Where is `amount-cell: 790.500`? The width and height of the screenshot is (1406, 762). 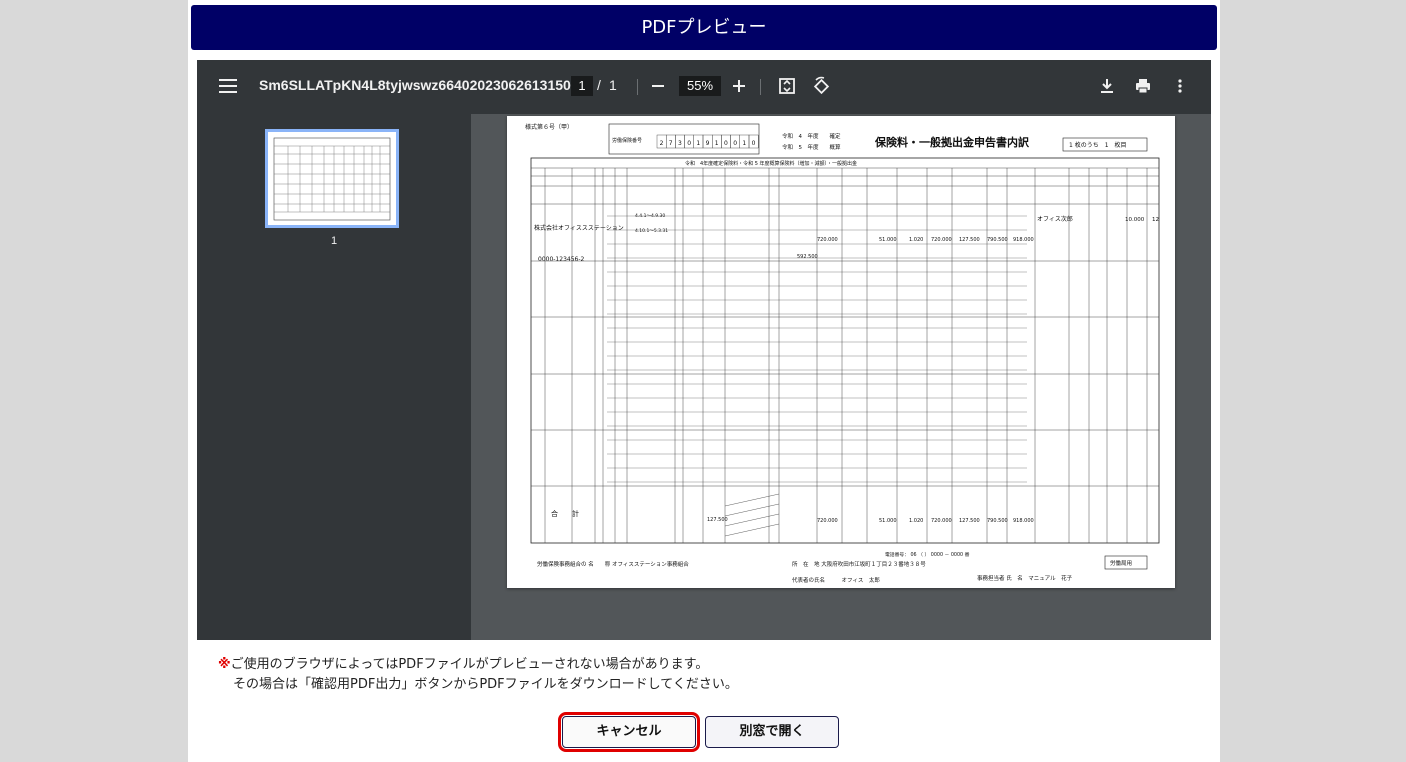
amount-cell: 790.500 is located at coordinates (997, 240).